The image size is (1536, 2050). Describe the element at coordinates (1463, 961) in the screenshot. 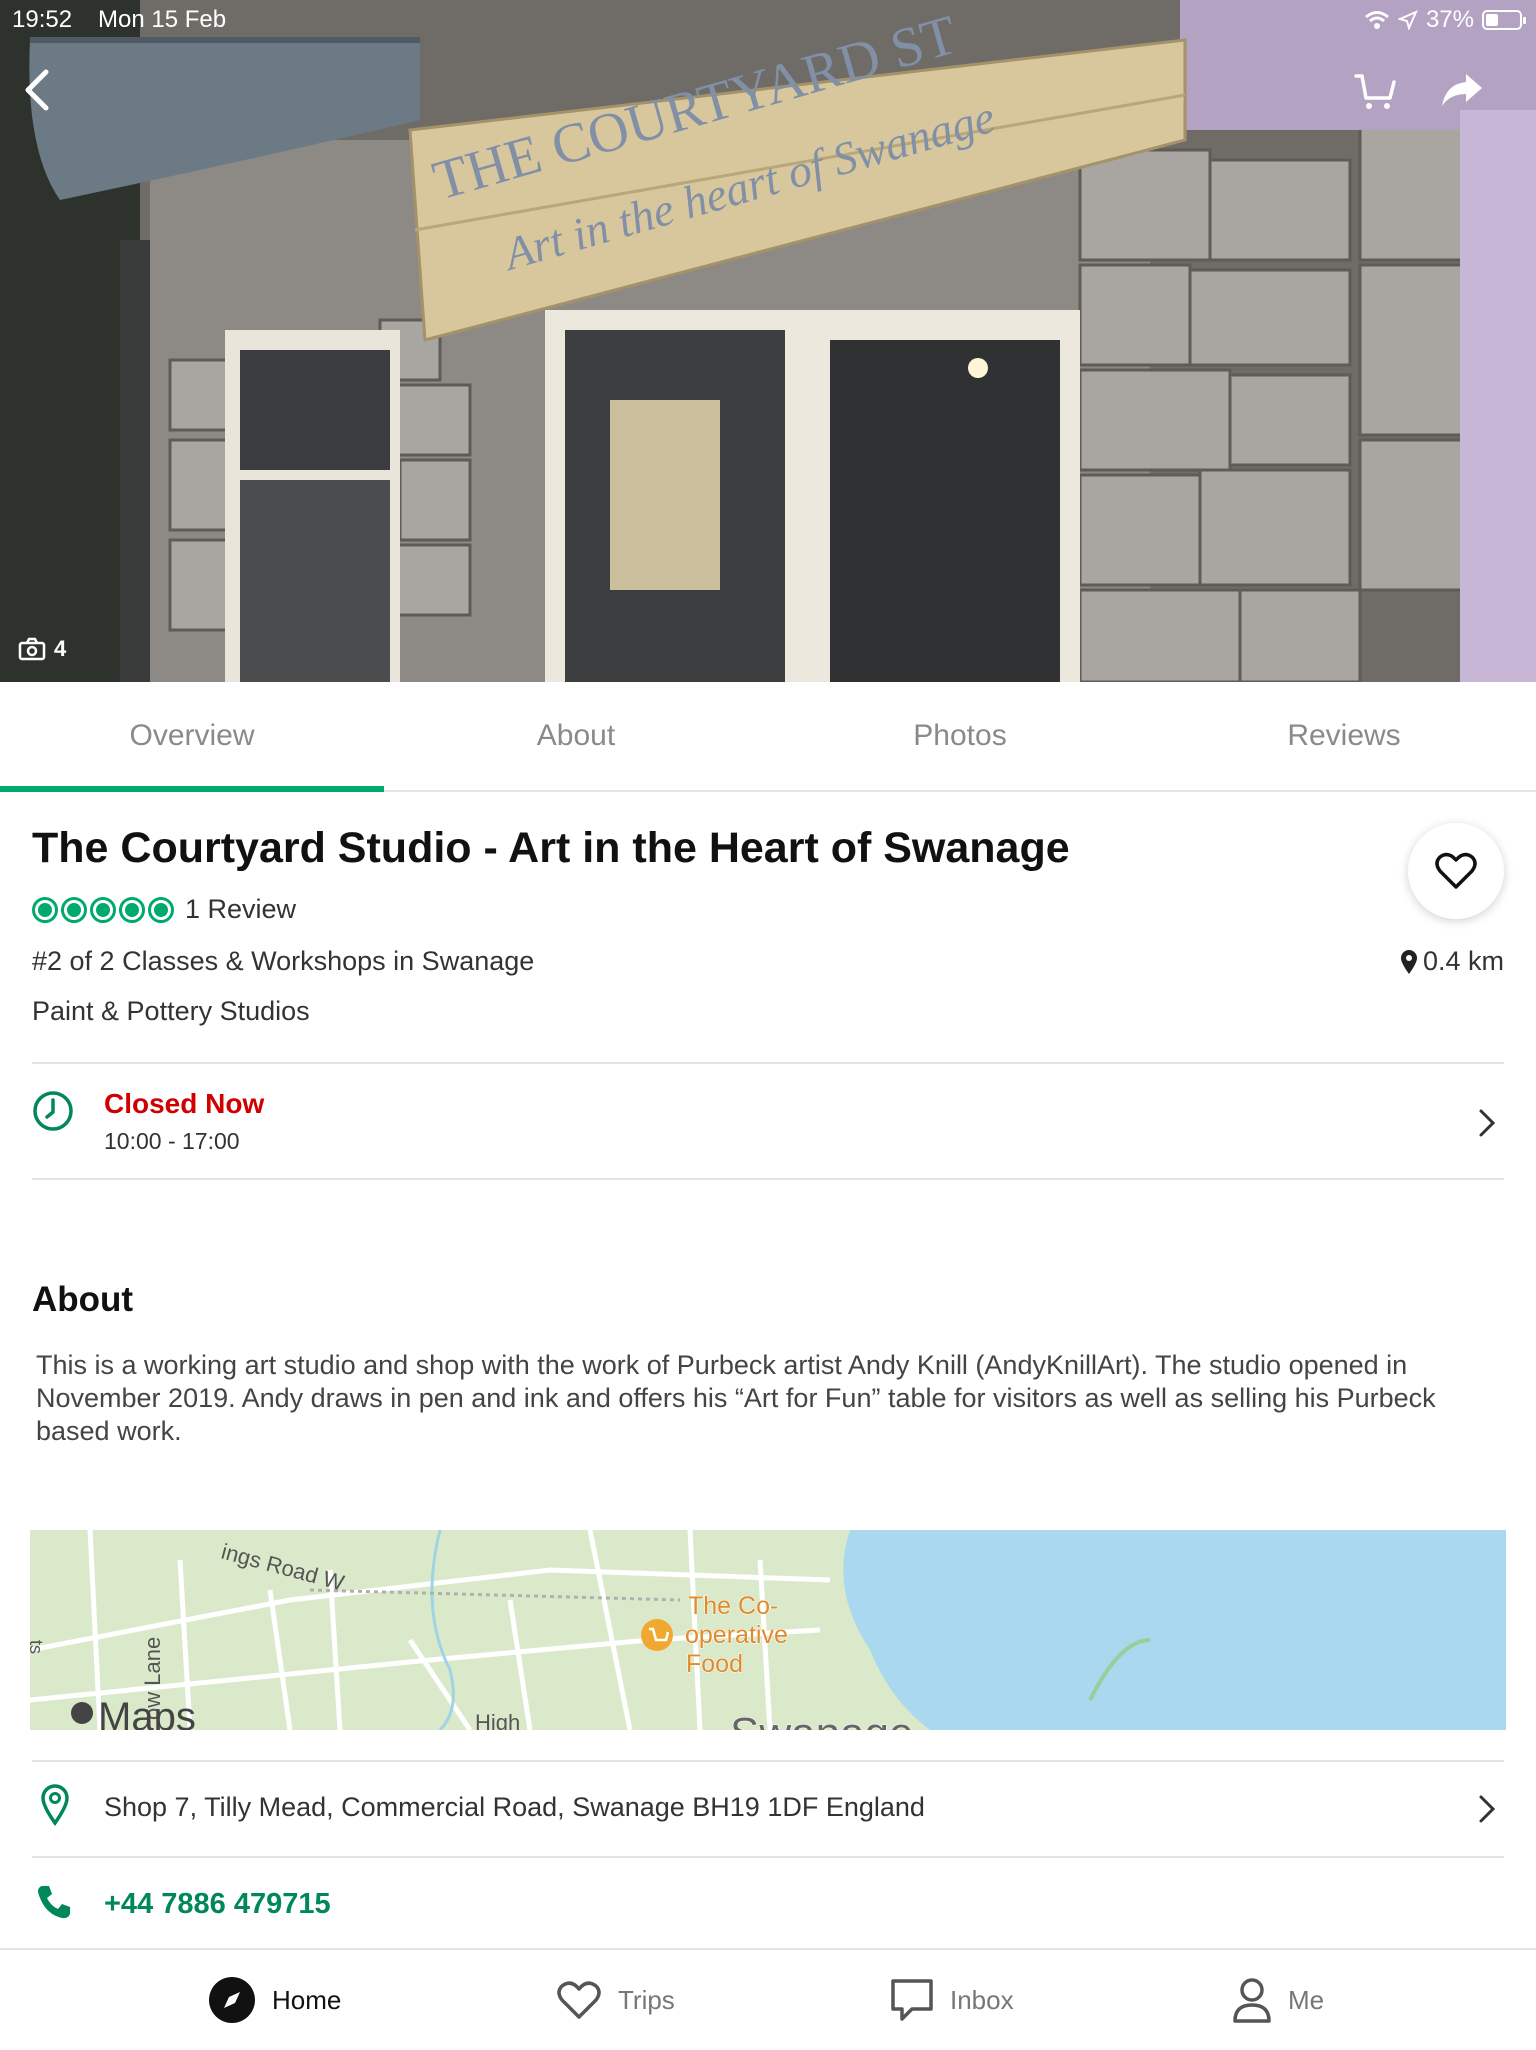

I see `distance-value: 0.4 km` at that location.